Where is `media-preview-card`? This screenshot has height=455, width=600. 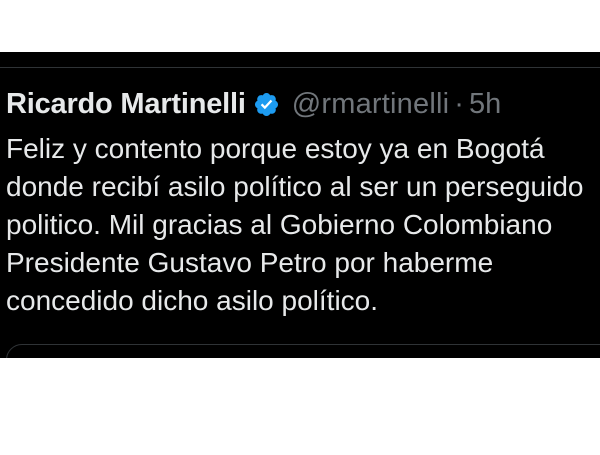 media-preview-card is located at coordinates (303, 351).